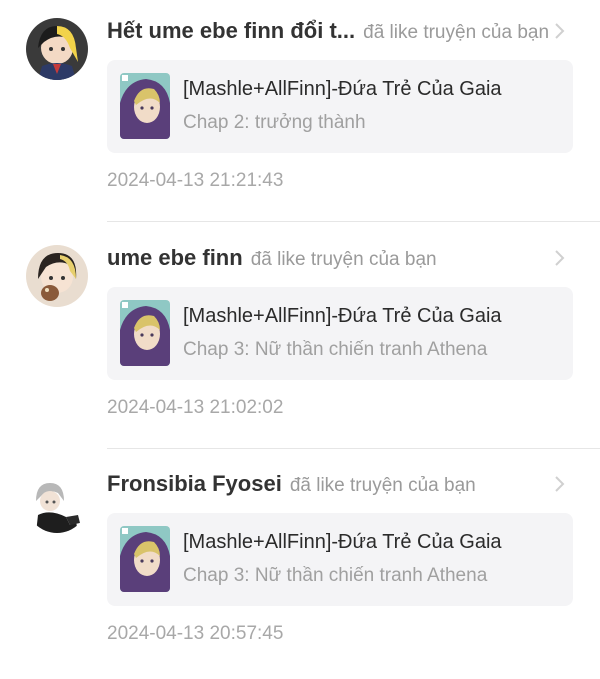  What do you see at coordinates (194, 484) in the screenshot?
I see `user-name: Fronsibia Fyosei` at bounding box center [194, 484].